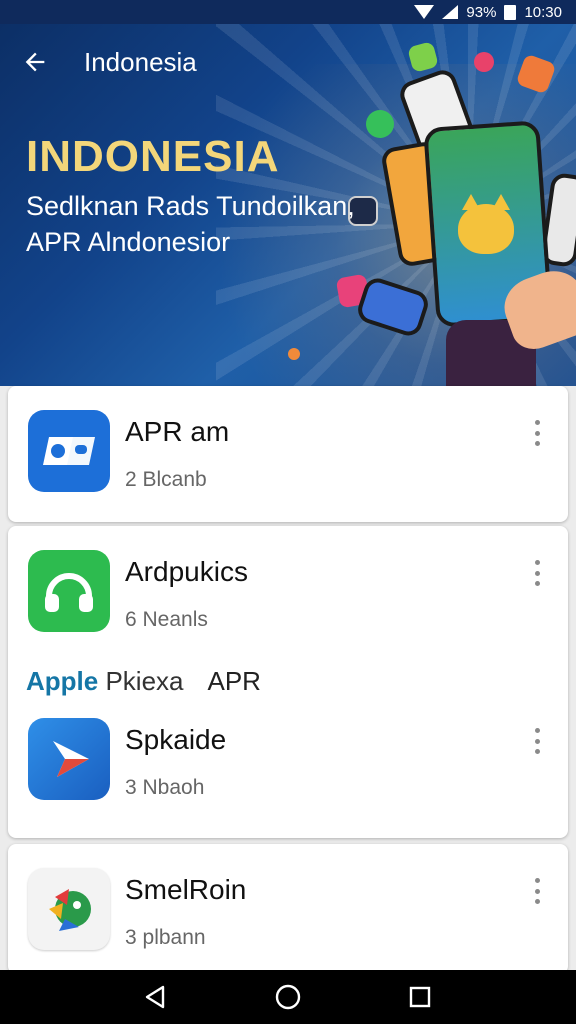 This screenshot has height=1024, width=576. Describe the element at coordinates (128, 242) in the screenshot. I see `hero-subtitle-line: APR Alndonesior` at that location.